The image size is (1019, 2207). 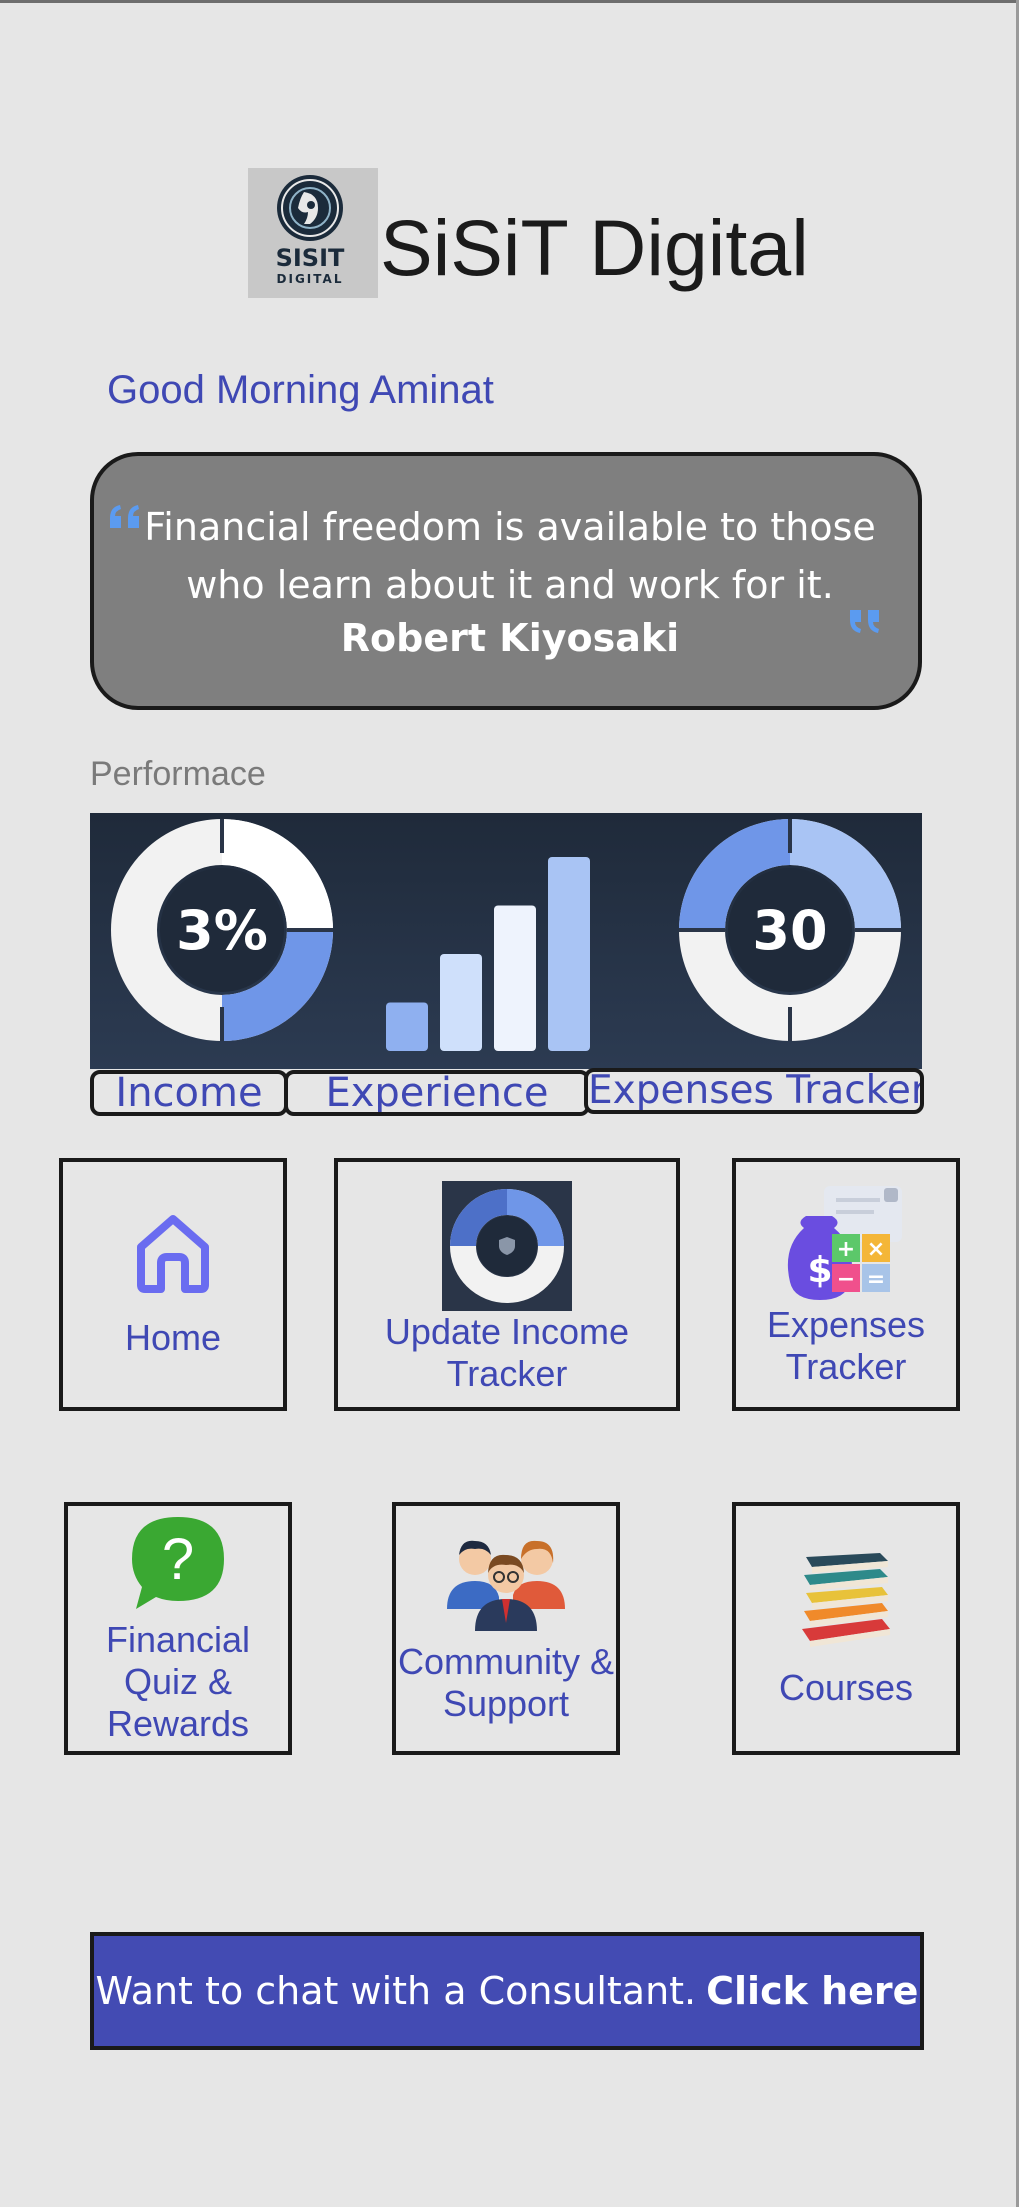 I want to click on people-group-icon, so click(x=506, y=1585).